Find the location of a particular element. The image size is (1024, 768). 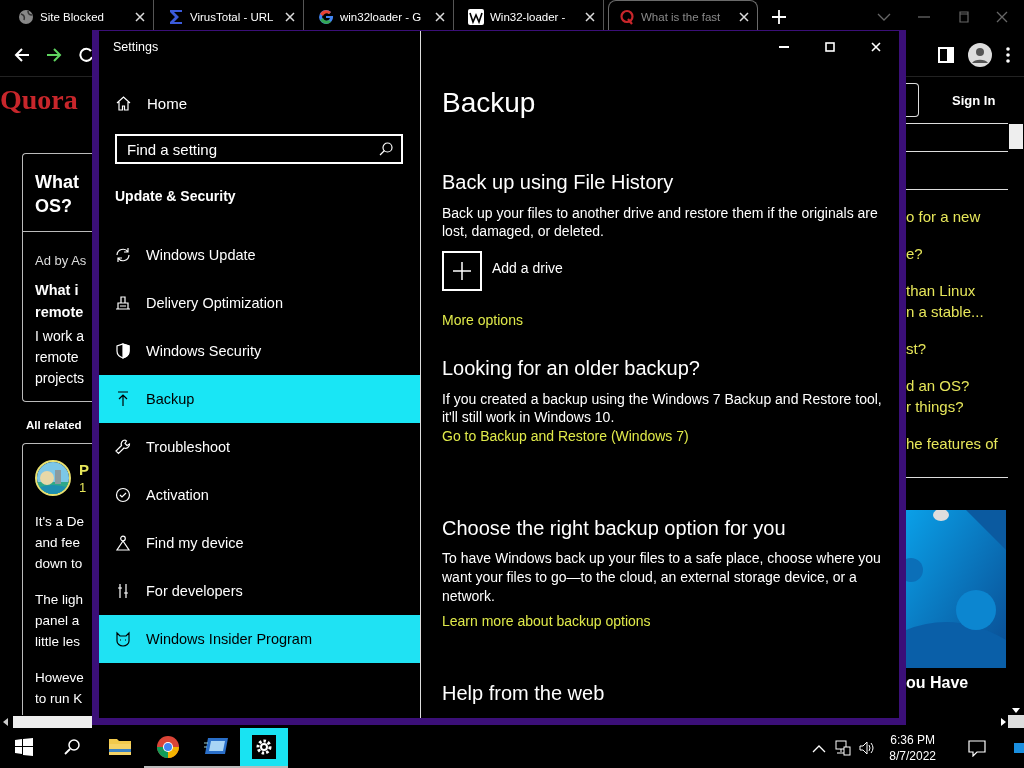

related-question-link: d an OS? r things? is located at coordinates (957, 396).